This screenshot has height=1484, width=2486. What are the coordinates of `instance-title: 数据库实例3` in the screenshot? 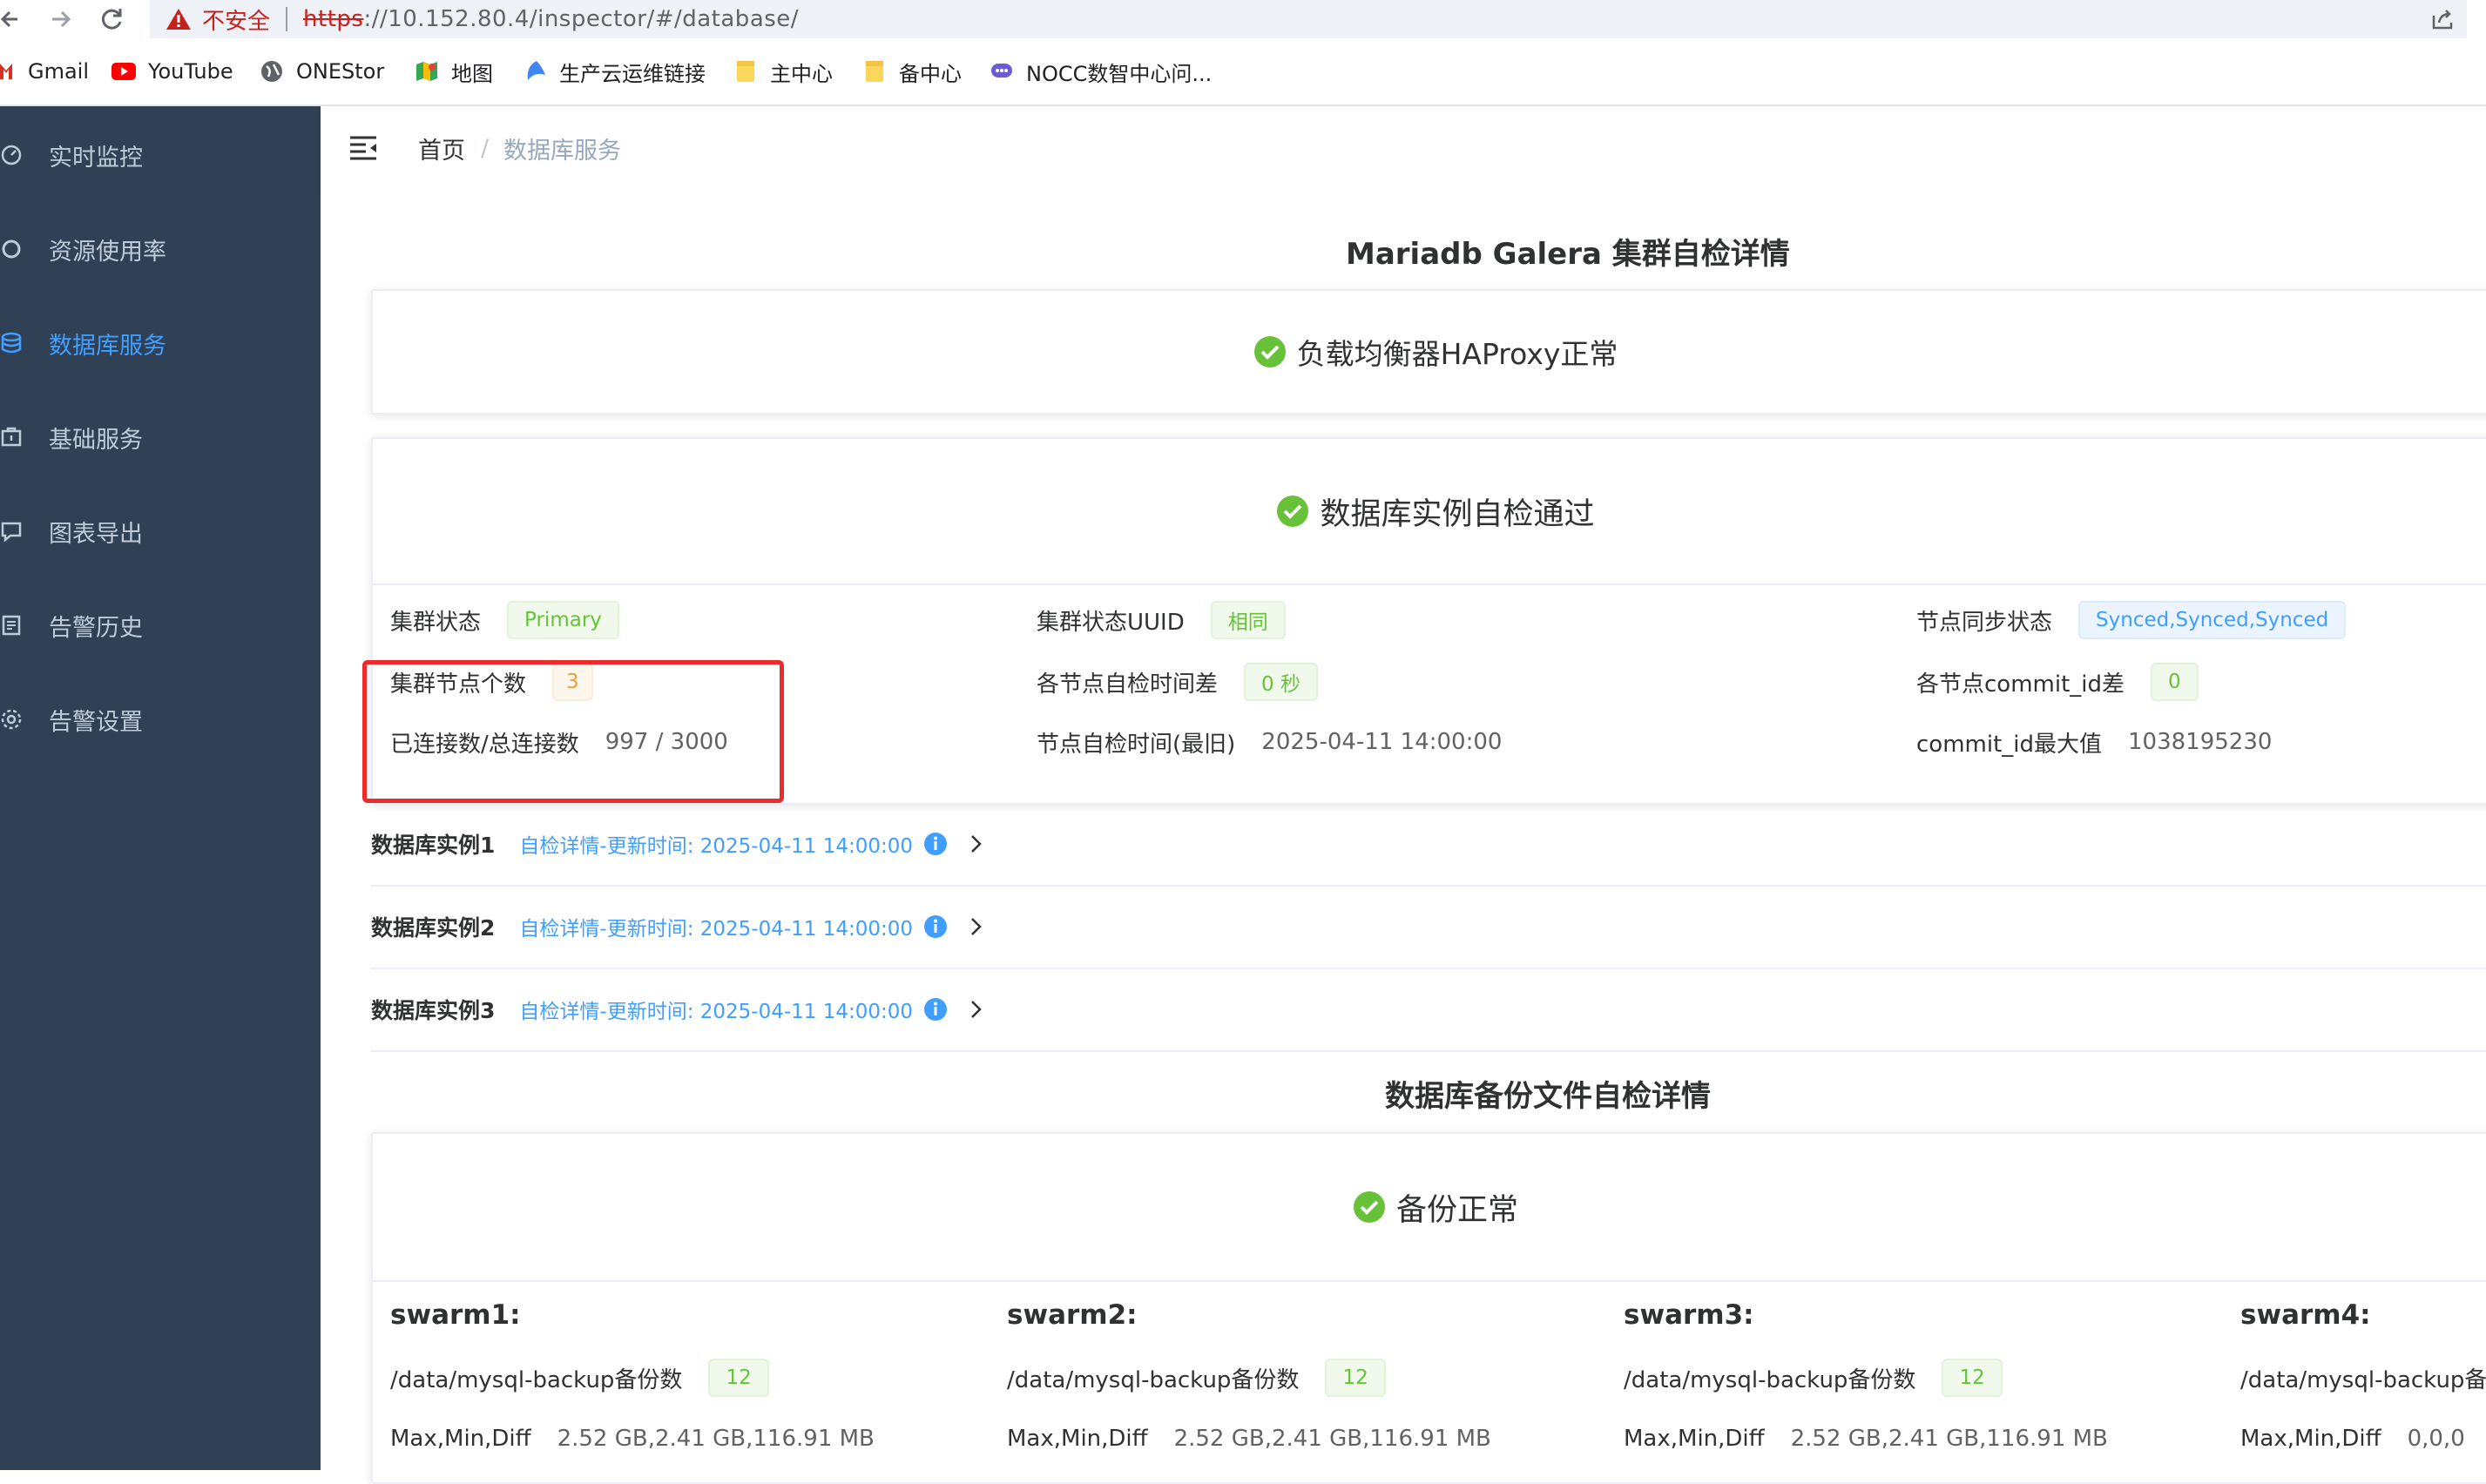 It's located at (433, 1011).